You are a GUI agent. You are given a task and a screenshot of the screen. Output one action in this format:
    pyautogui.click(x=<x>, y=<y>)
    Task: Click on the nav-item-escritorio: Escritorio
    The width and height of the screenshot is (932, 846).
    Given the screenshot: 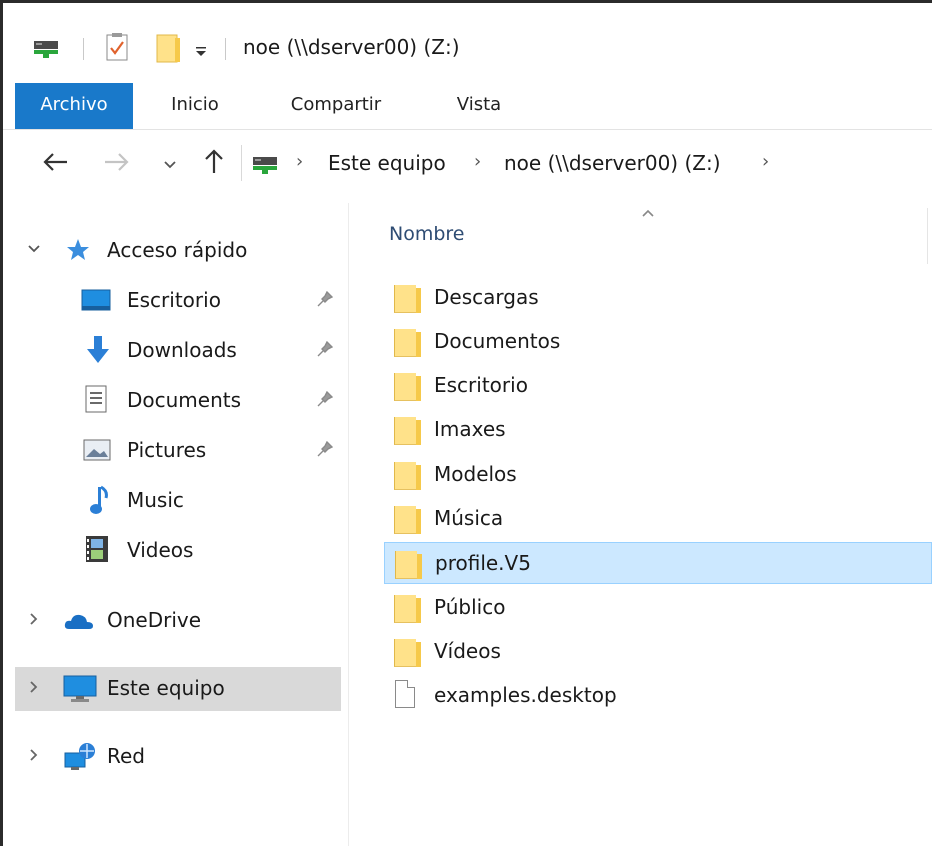 What is the action you would take?
    pyautogui.click(x=178, y=301)
    